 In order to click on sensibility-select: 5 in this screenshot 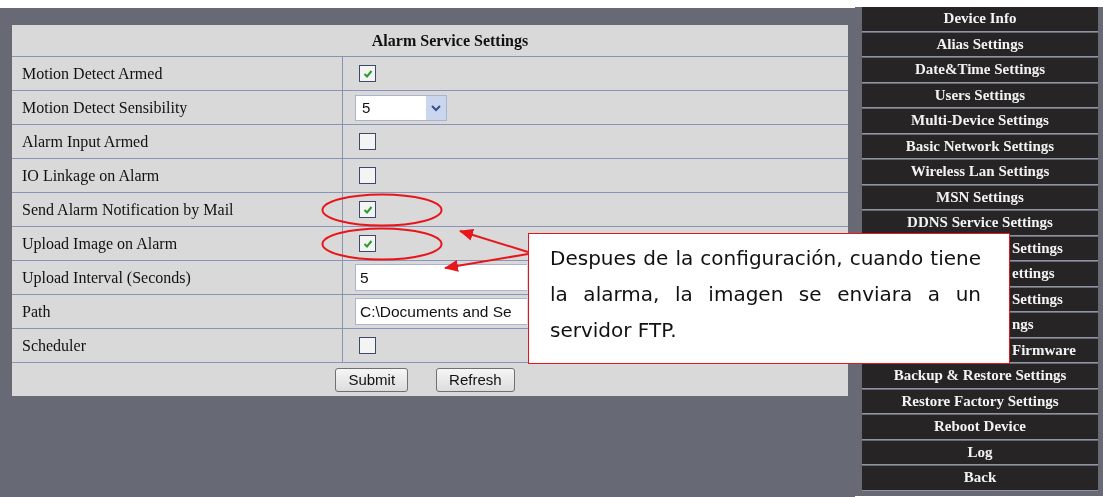, I will do `click(401, 107)`.